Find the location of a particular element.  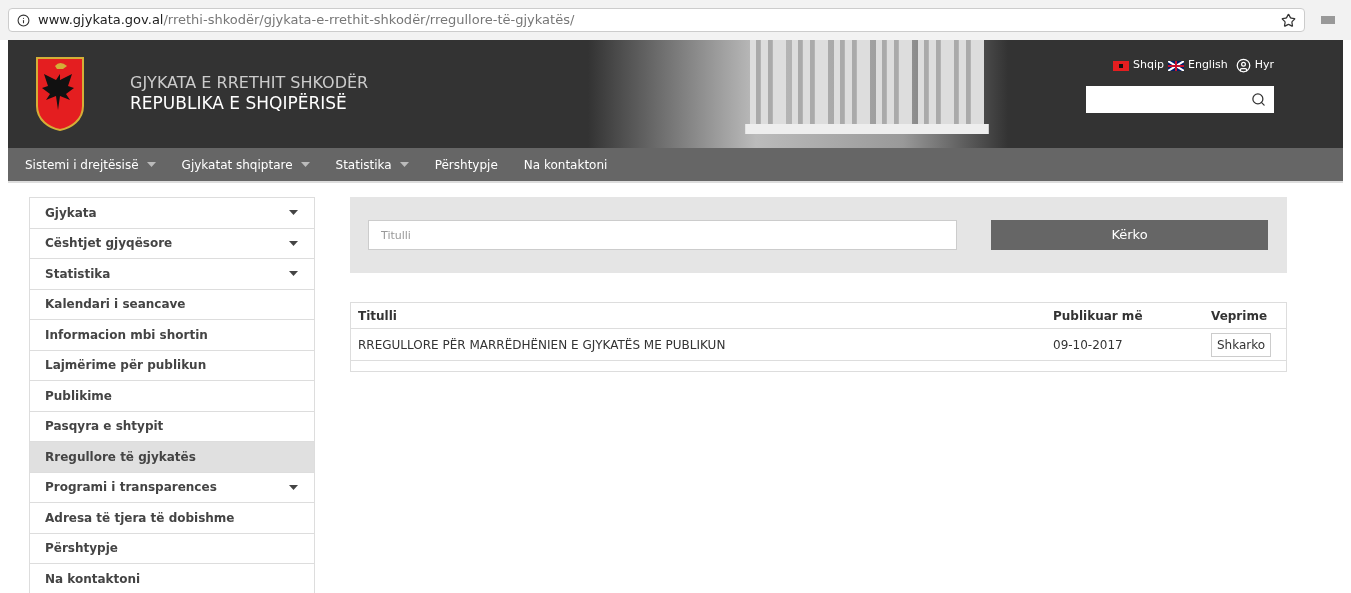

bookmark-star-icon is located at coordinates (1288, 20).